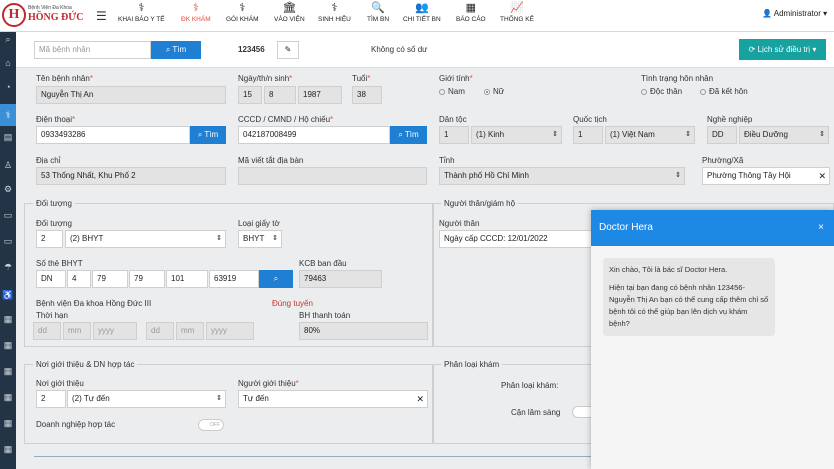 This screenshot has height=469, width=834. I want to click on menu-icon: ☰, so click(101, 16).